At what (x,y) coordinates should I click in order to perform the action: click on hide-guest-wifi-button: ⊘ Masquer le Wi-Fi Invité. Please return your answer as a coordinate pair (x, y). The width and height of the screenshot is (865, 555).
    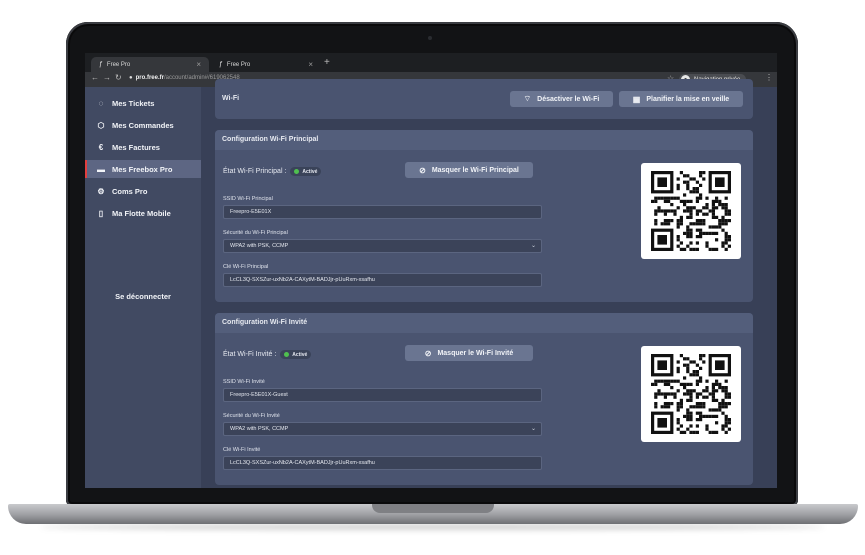
    Looking at the image, I should click on (469, 353).